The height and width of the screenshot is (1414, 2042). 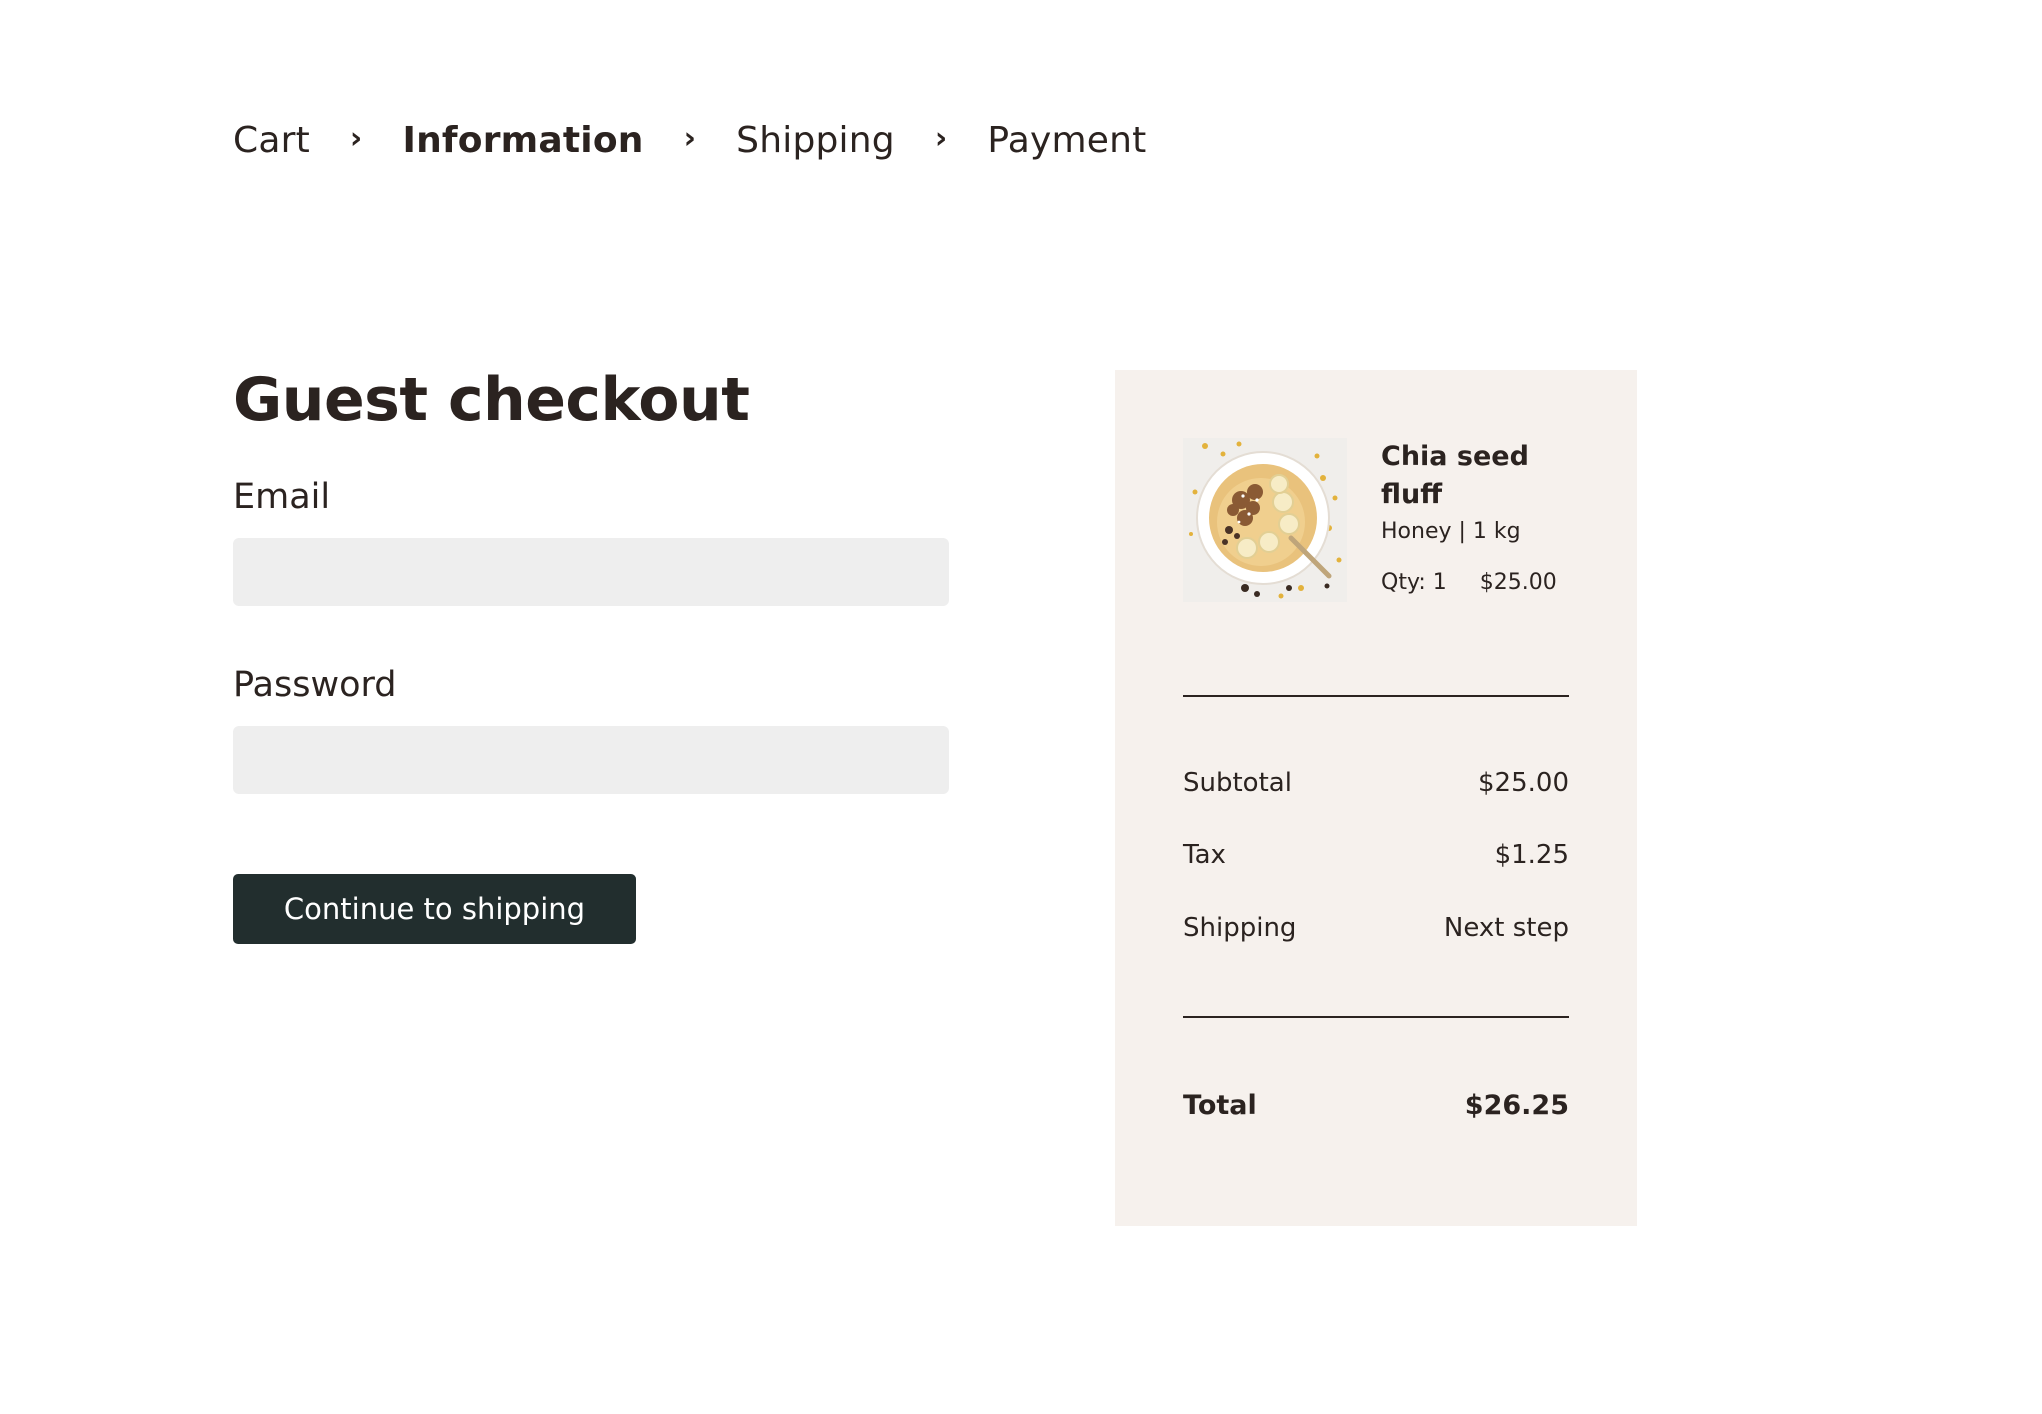 What do you see at coordinates (282, 497) in the screenshot?
I see `email-label: Email` at bounding box center [282, 497].